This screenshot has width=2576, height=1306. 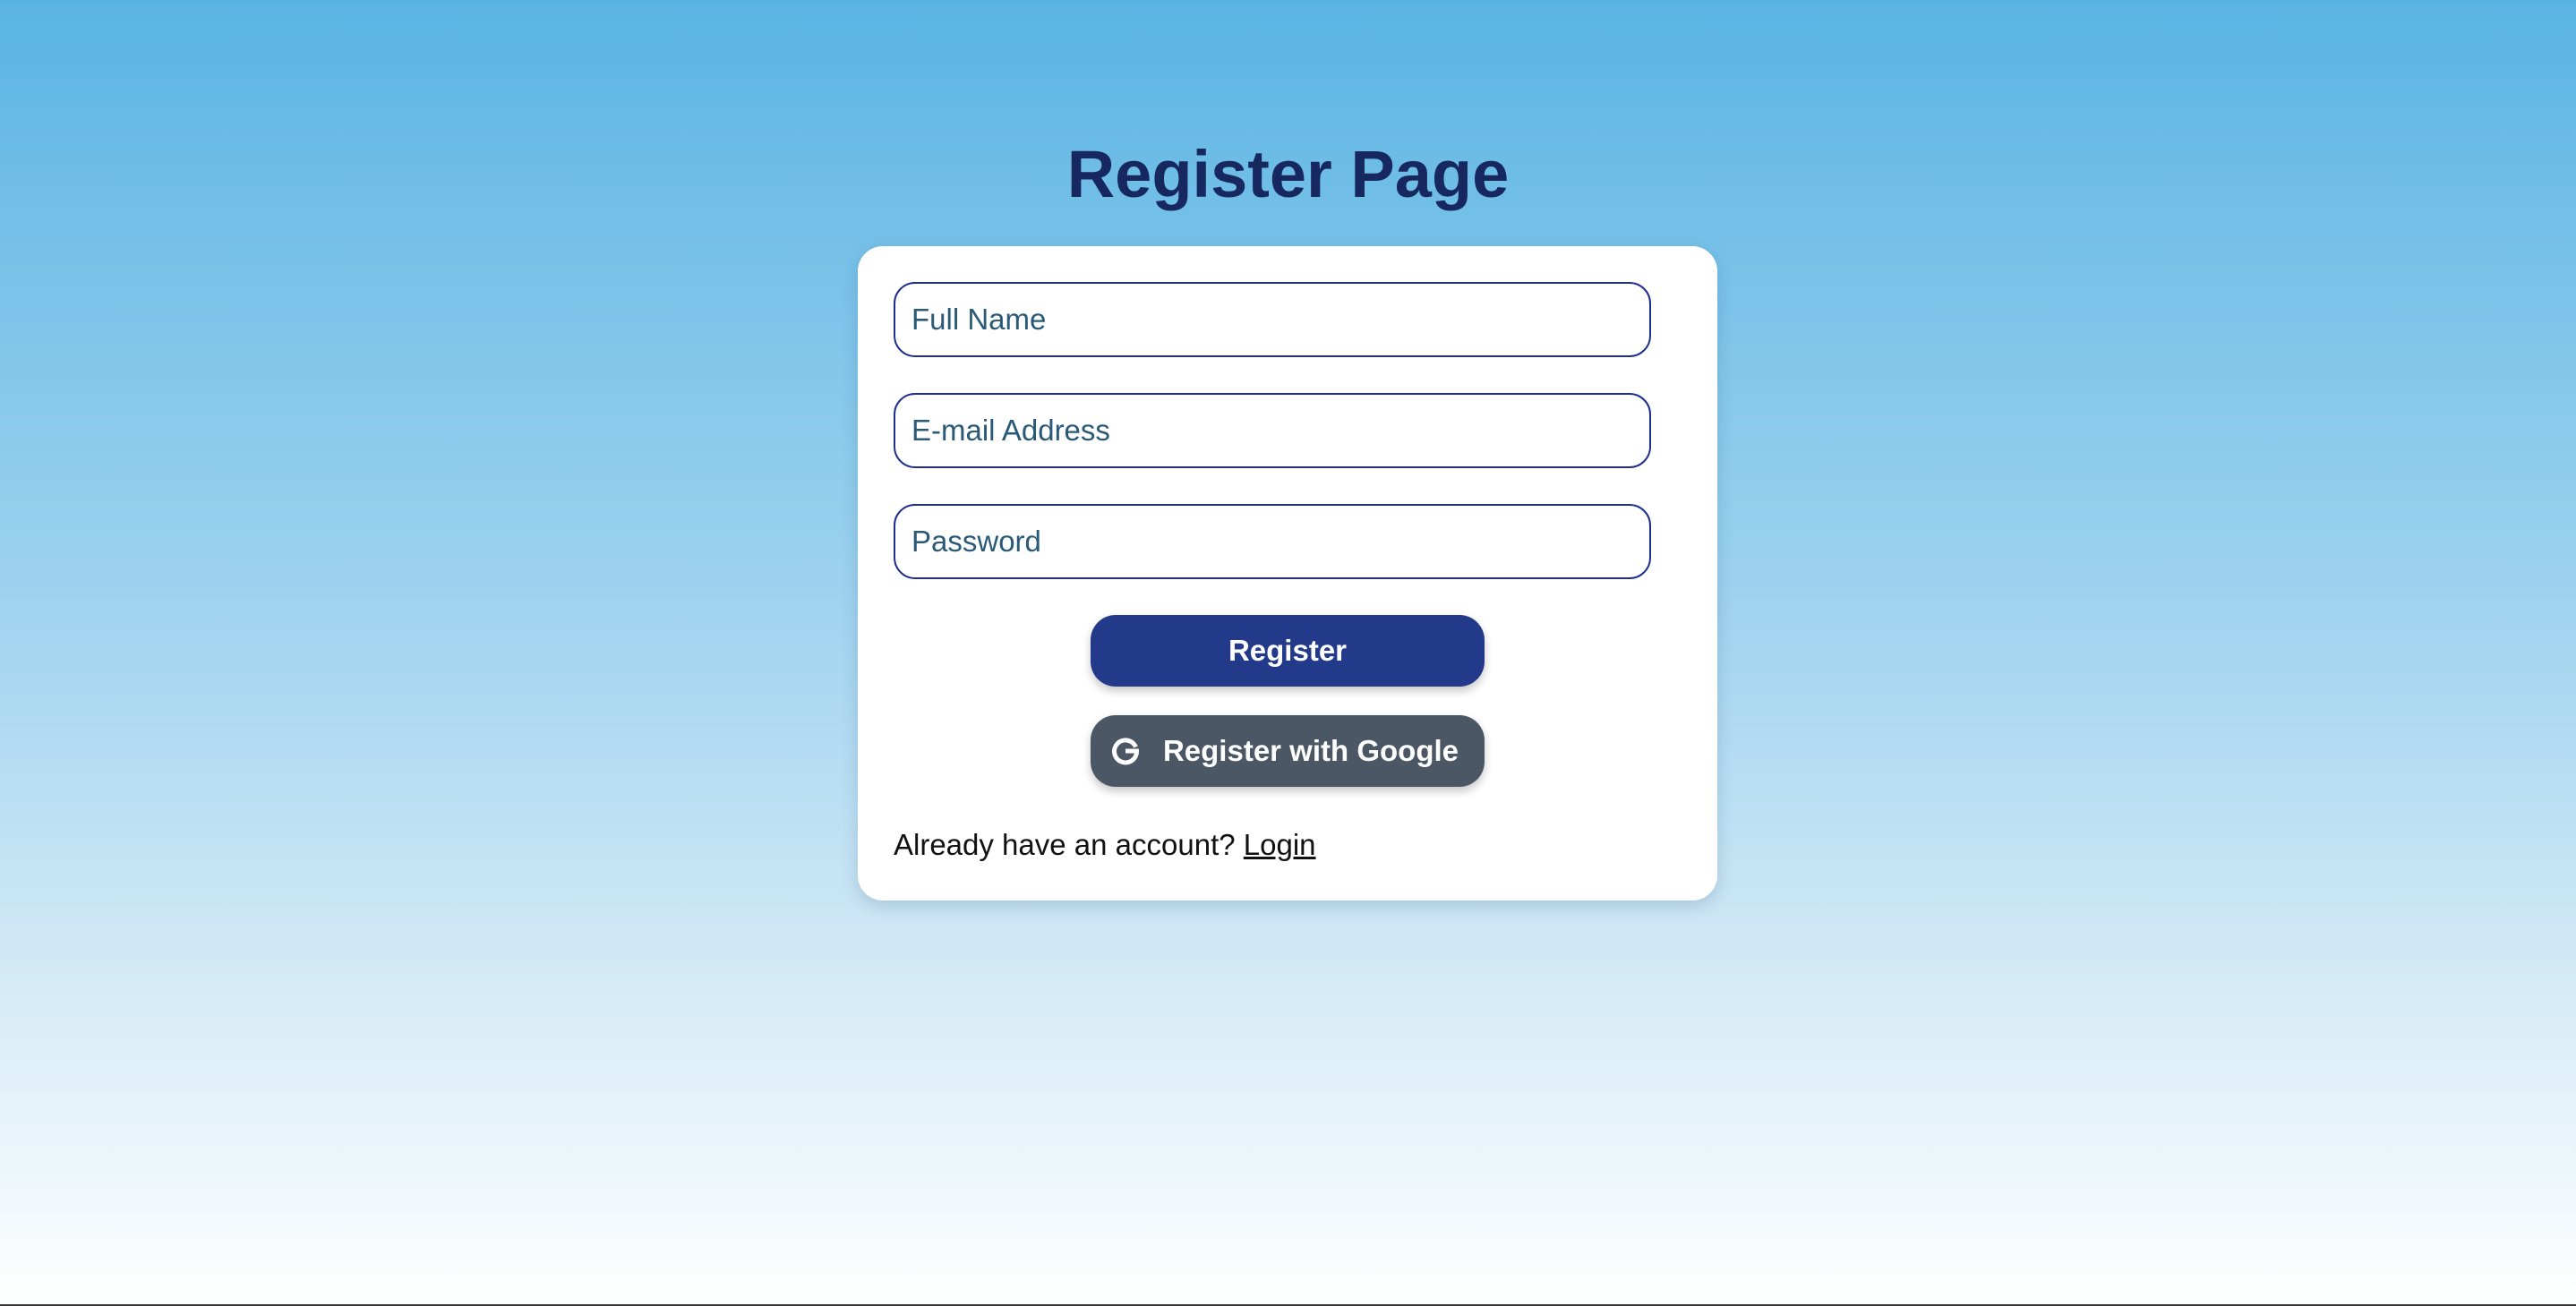 What do you see at coordinates (1272, 430) in the screenshot?
I see `email-input` at bounding box center [1272, 430].